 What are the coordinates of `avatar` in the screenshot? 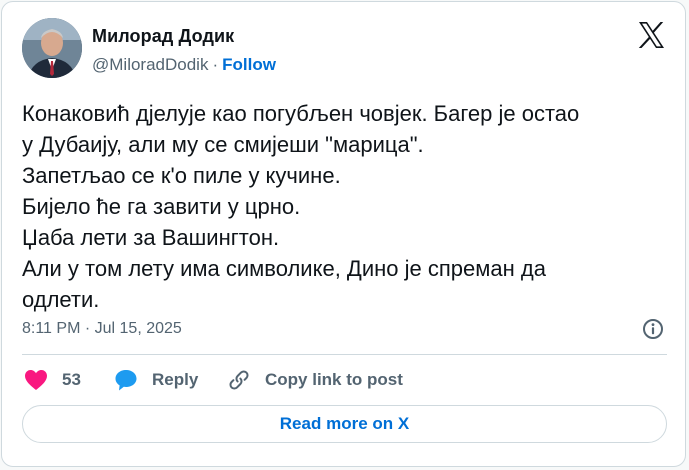 It's located at (52, 48).